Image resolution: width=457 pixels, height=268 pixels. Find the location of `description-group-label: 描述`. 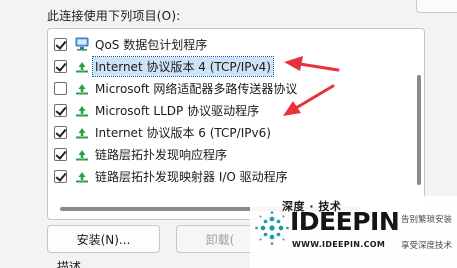

description-group-label: 描述 is located at coordinates (69, 264).